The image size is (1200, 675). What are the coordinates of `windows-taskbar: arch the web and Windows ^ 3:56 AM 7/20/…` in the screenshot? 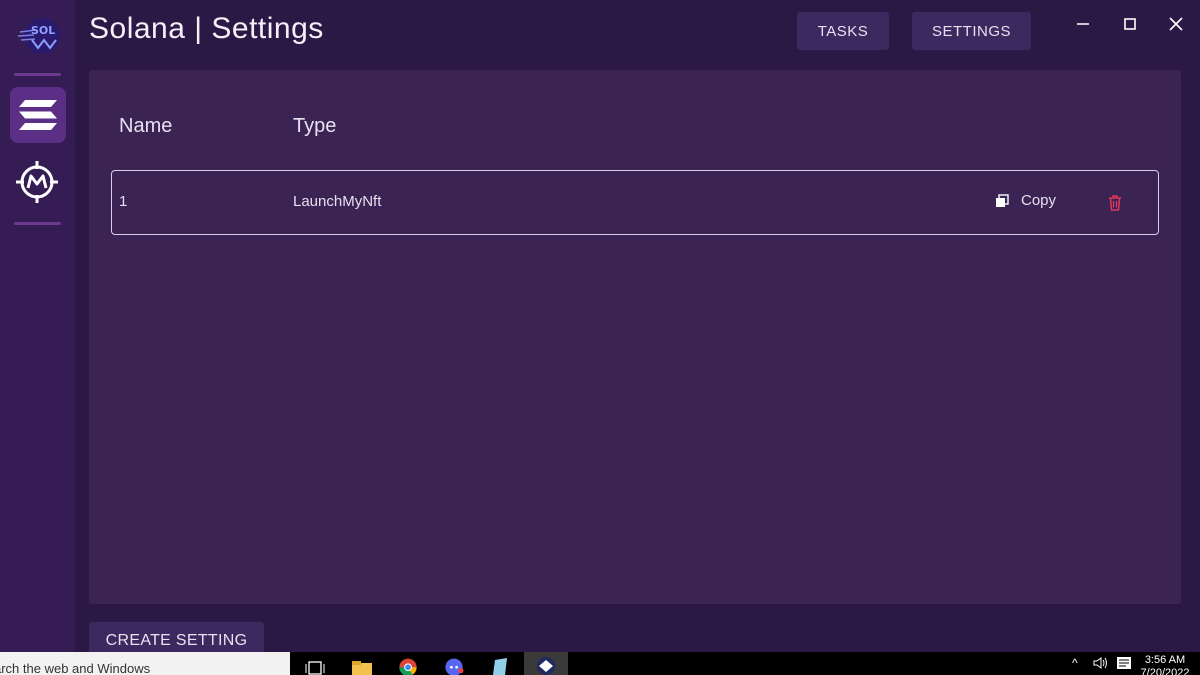 It's located at (600, 663).